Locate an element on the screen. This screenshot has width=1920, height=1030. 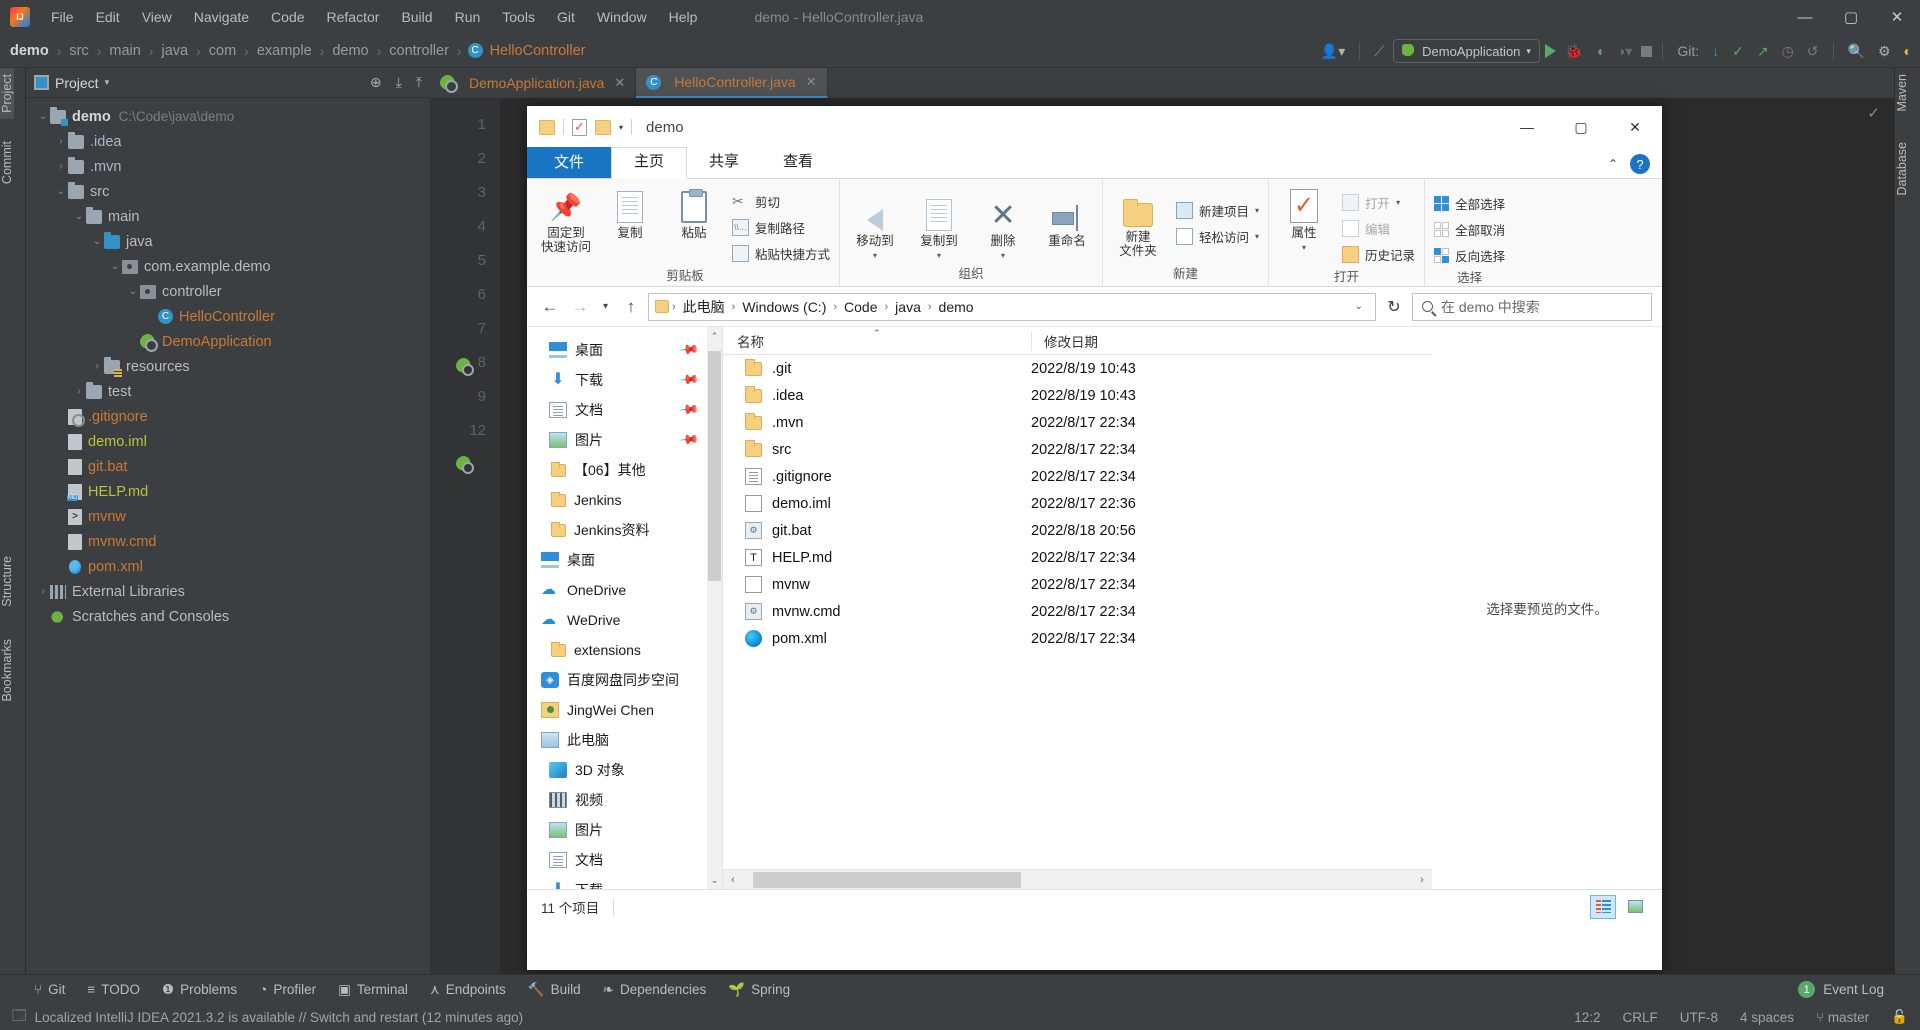
menu-file: File is located at coordinates (62, 17).